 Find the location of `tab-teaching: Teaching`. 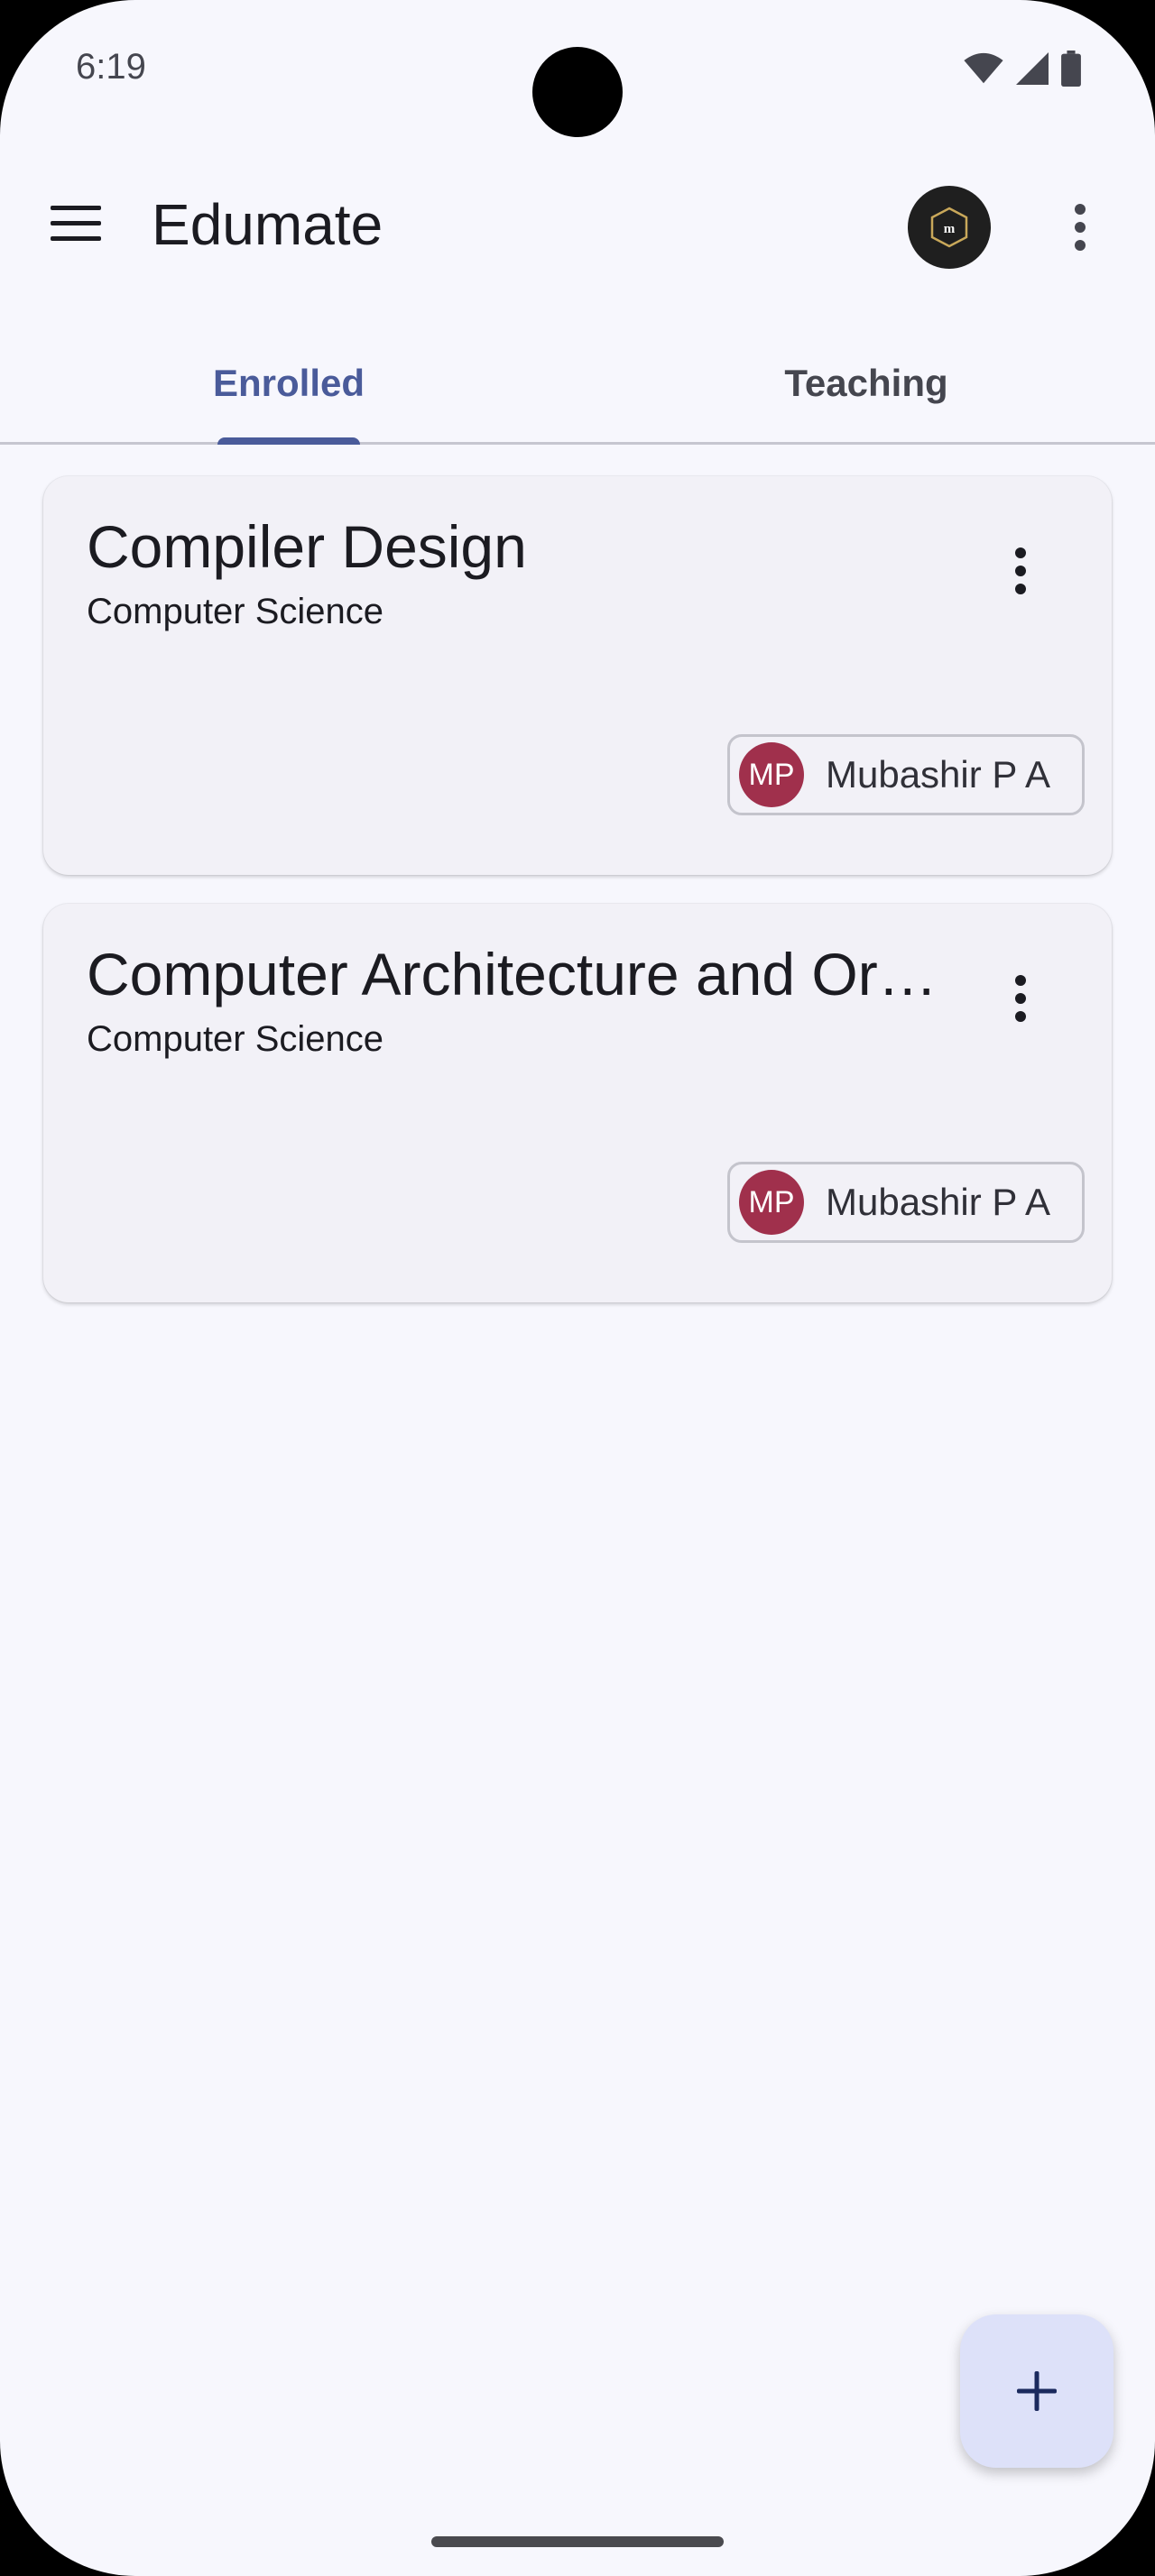

tab-teaching: Teaching is located at coordinates (866, 384).